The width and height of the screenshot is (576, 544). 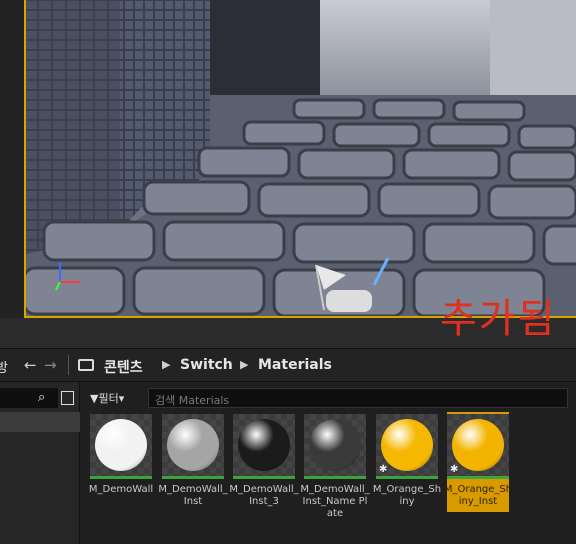 I want to click on back-arrow-icon: ←, so click(x=30, y=365).